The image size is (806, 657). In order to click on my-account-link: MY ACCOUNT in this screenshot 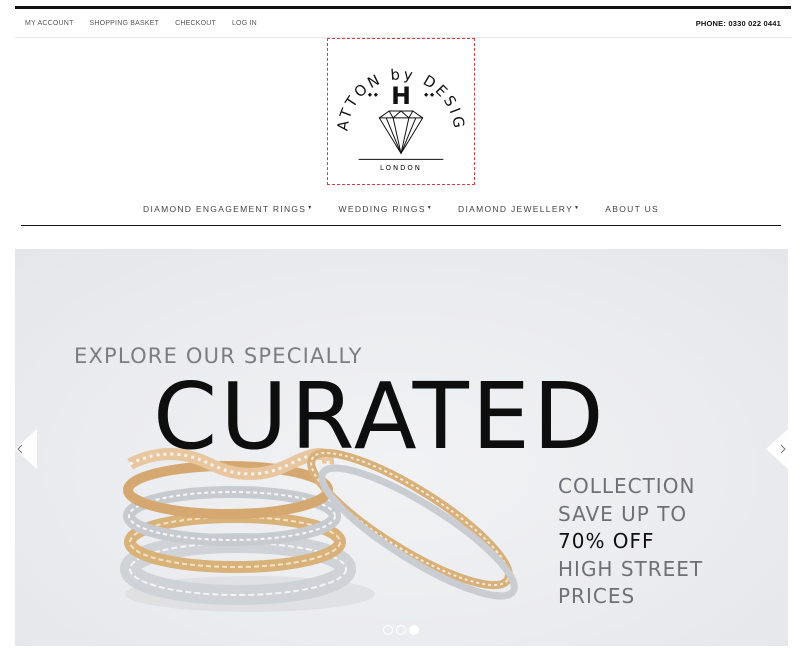, I will do `click(49, 23)`.